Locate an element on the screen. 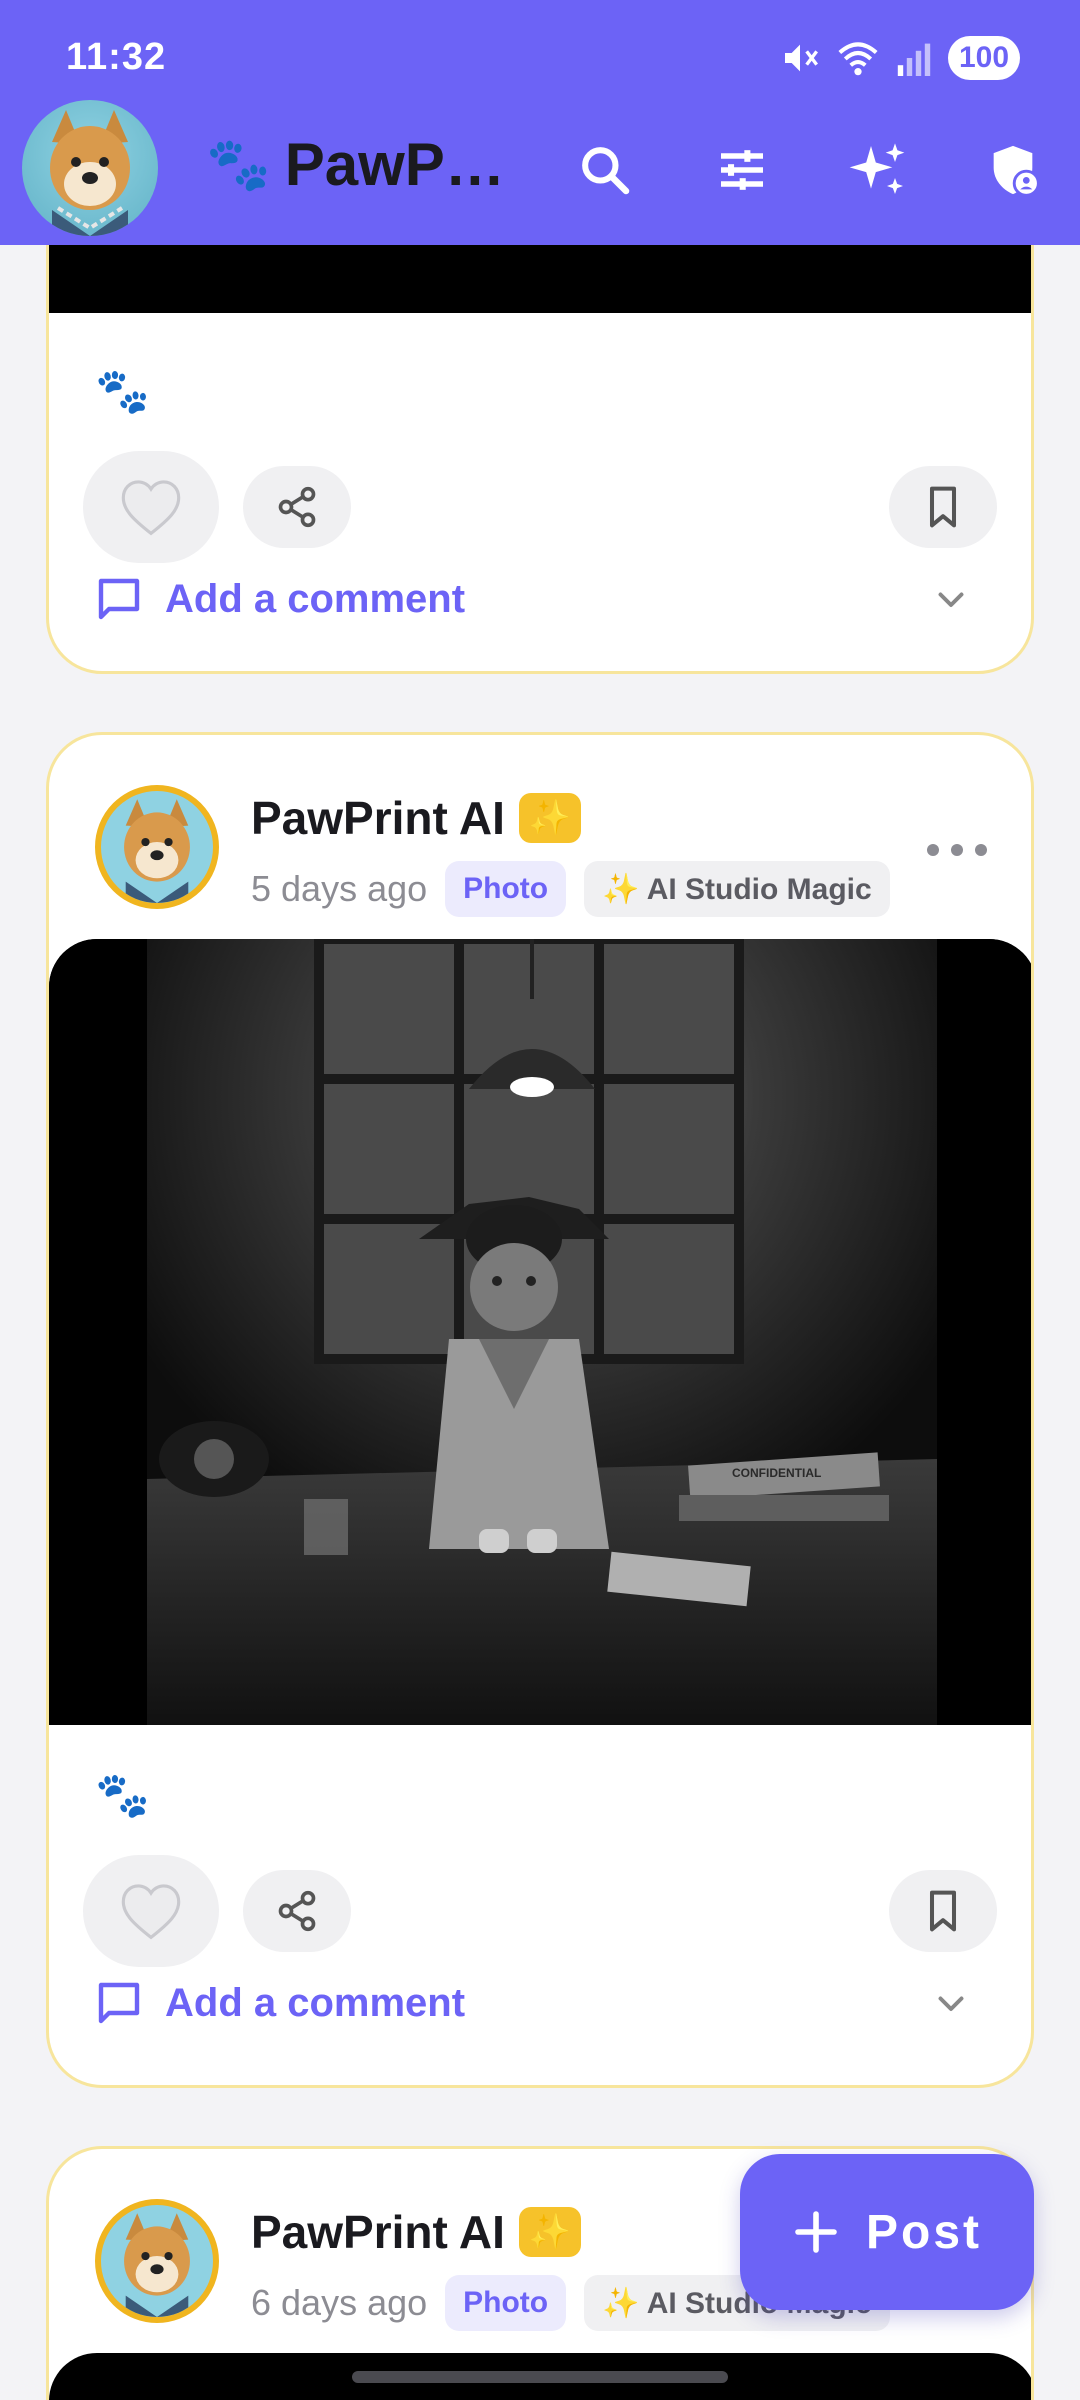 This screenshot has height=2400, width=1080. status-bar: 11:32 100 is located at coordinates (540, 50).